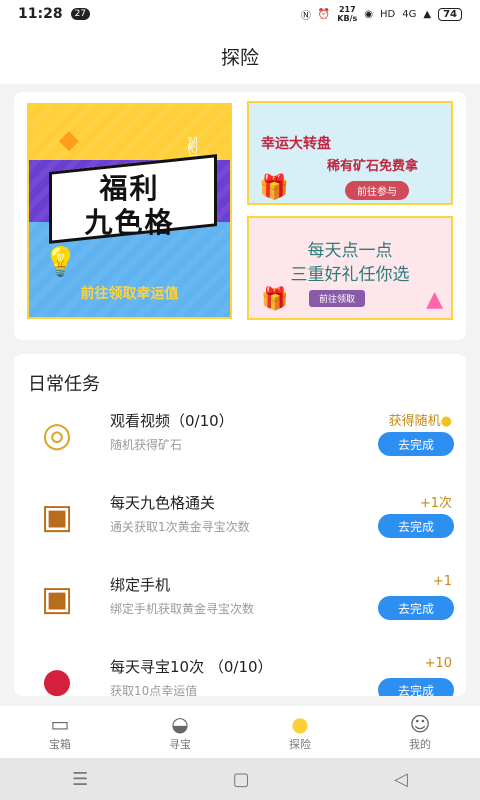 The image size is (480, 800). What do you see at coordinates (69, 140) in the screenshot?
I see `diamond-icon: ◆` at bounding box center [69, 140].